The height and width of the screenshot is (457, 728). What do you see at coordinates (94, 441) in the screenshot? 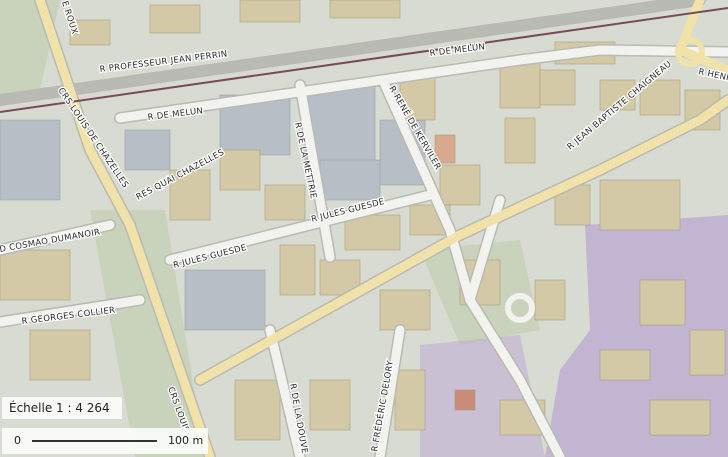
I see `scale-bar-line` at bounding box center [94, 441].